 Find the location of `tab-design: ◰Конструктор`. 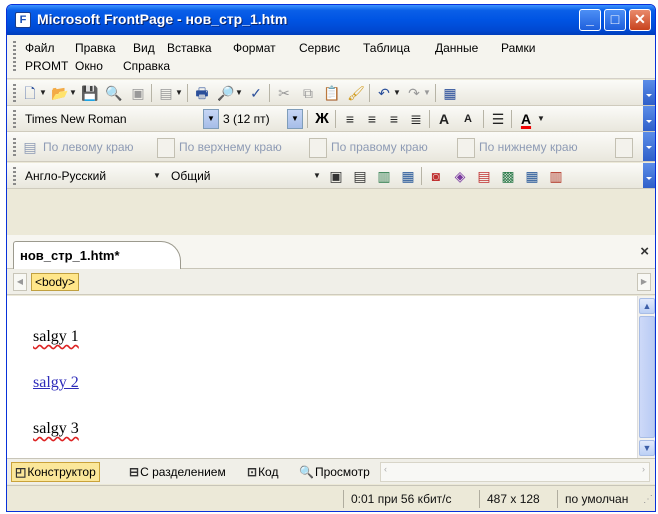

tab-design: ◰Конструктор is located at coordinates (55, 472).